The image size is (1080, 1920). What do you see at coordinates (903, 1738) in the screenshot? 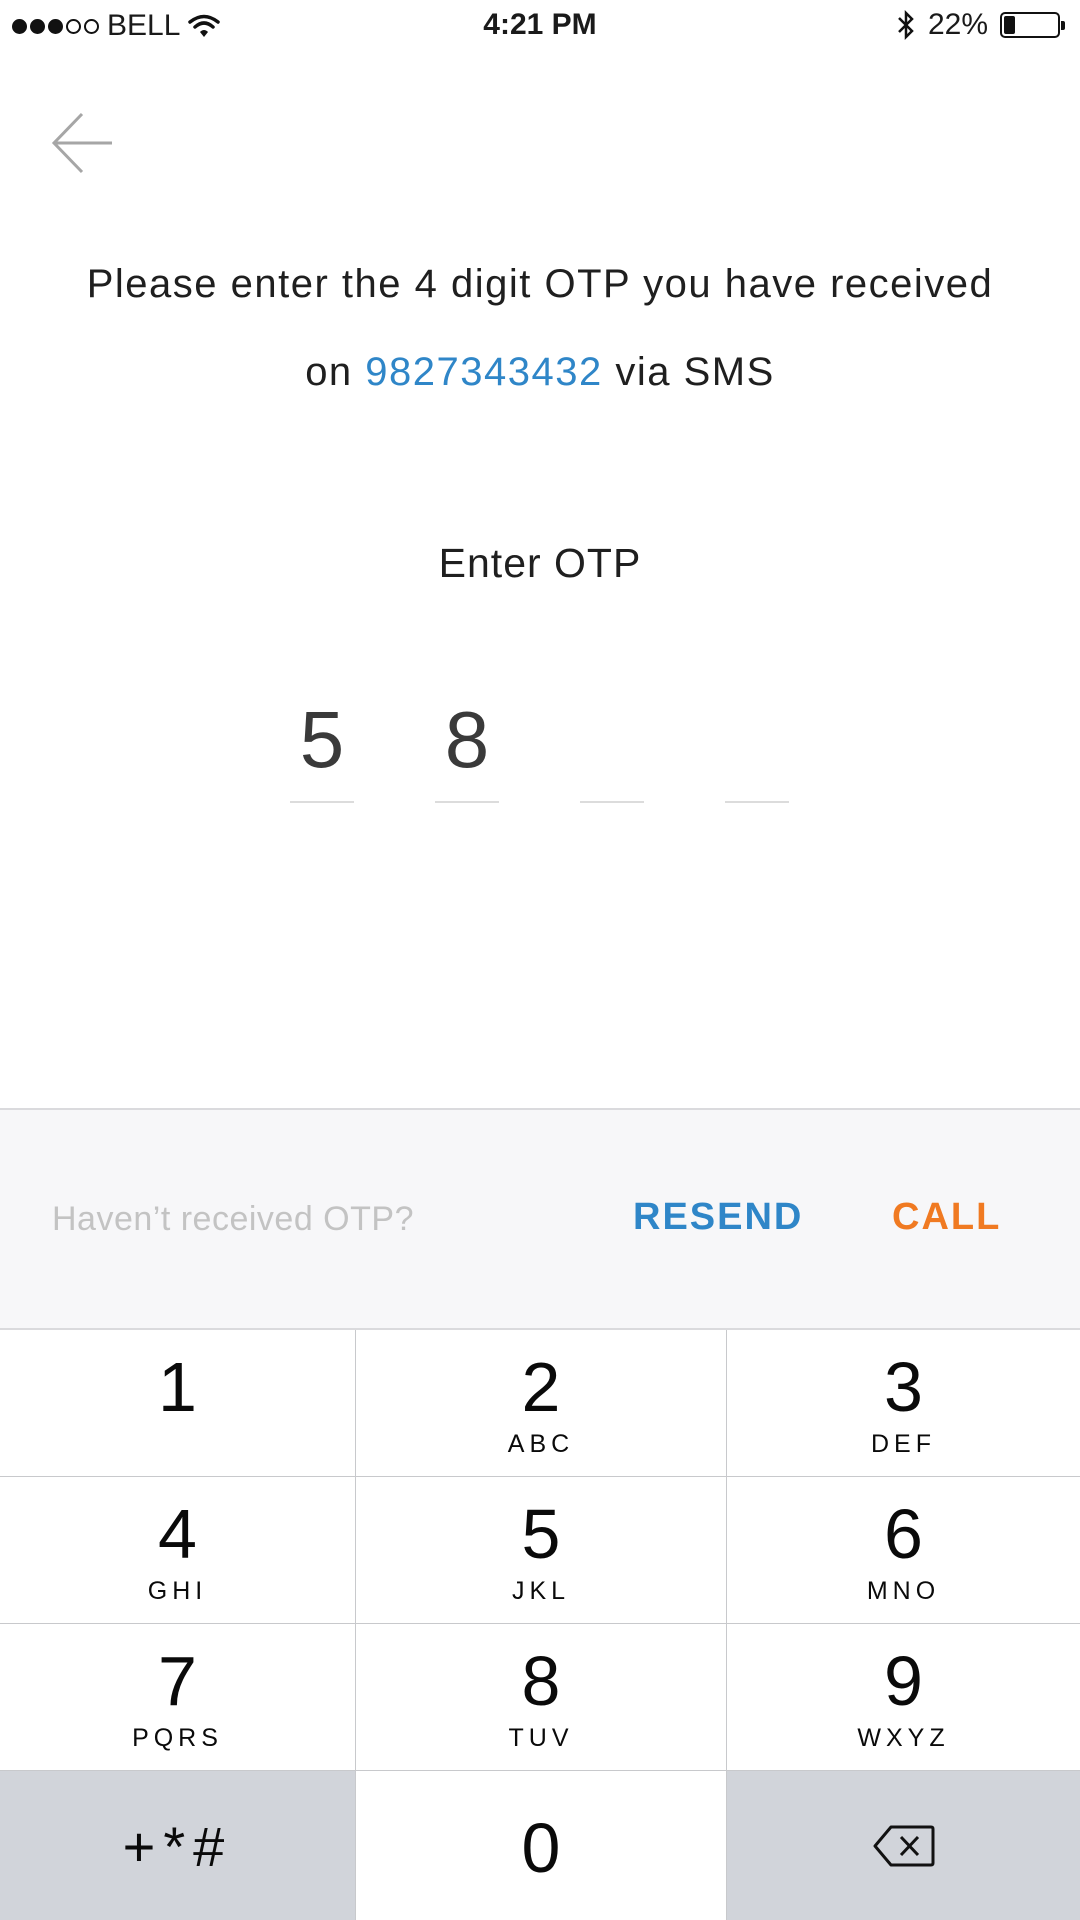
I see `key-letters: WXYZ` at bounding box center [903, 1738].